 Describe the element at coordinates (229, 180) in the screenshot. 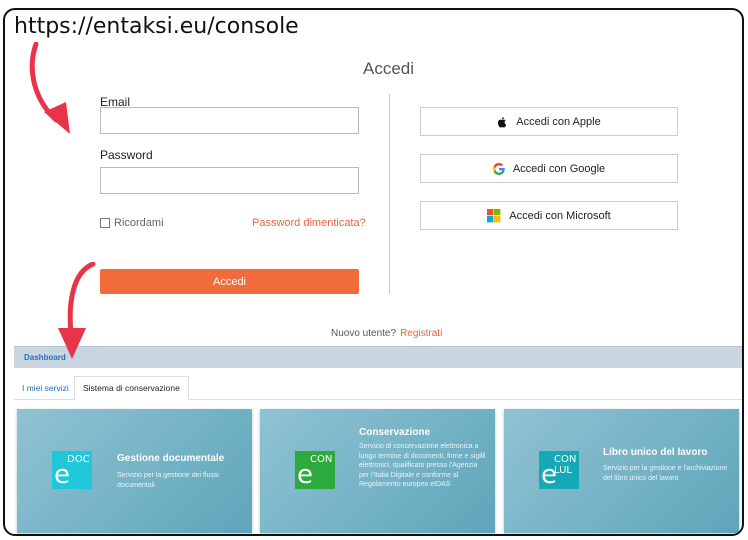

I see `password-field` at that location.